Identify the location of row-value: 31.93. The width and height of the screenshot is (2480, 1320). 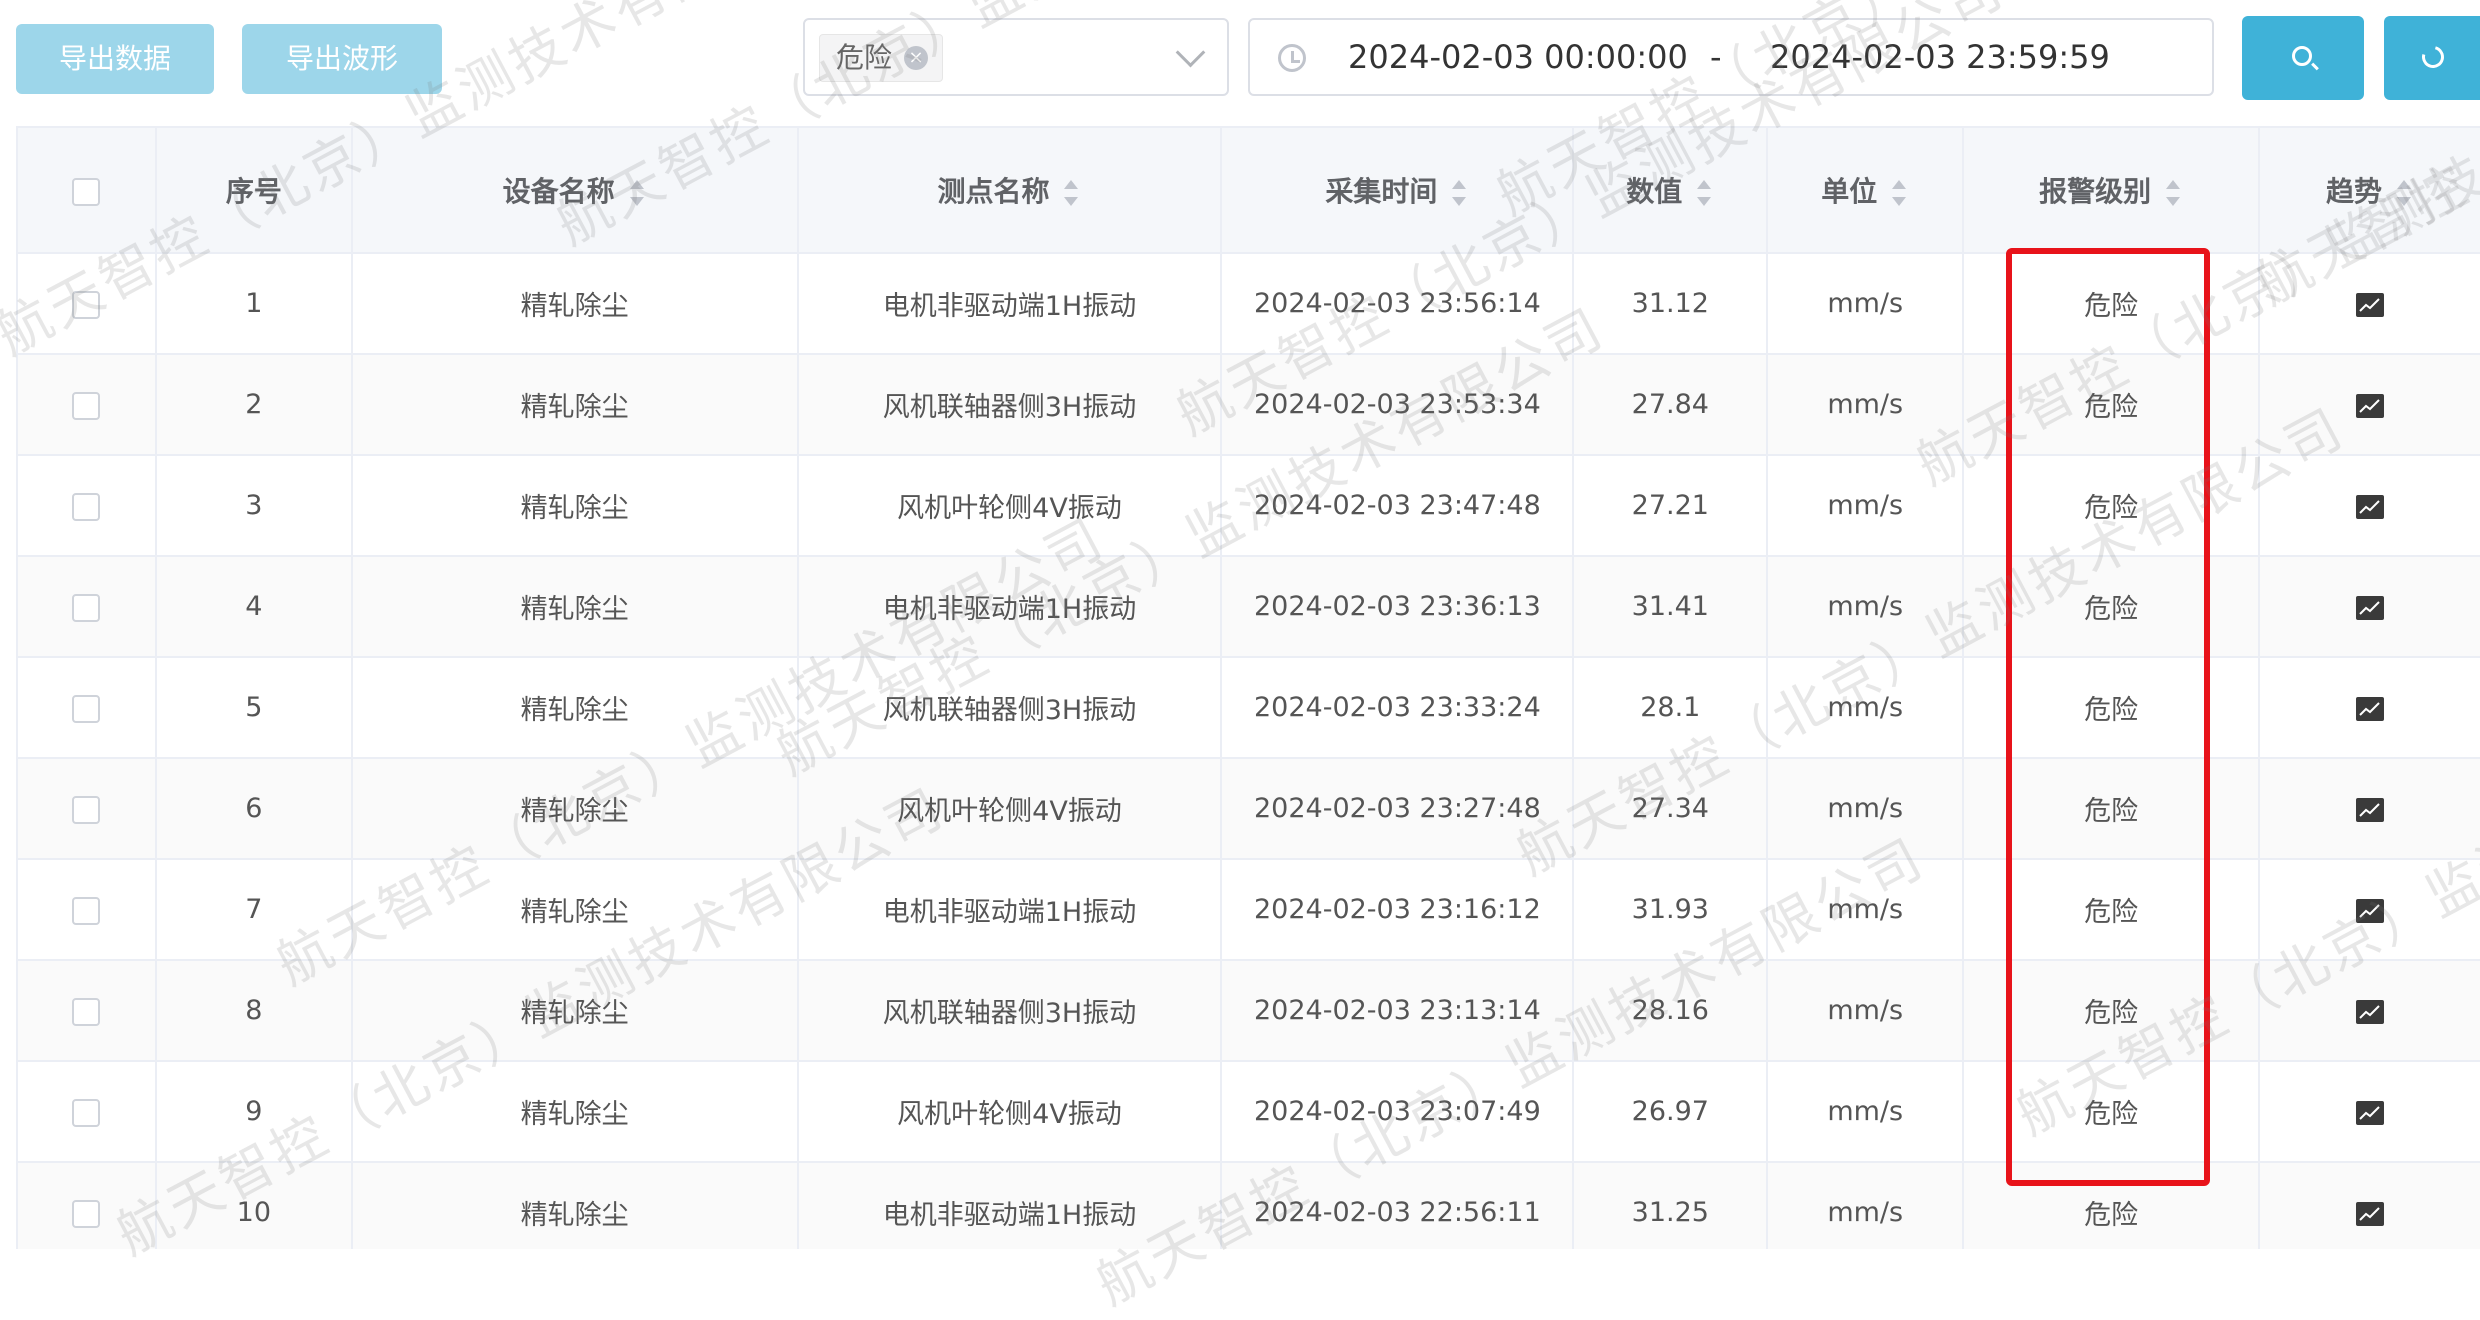
(1671, 910).